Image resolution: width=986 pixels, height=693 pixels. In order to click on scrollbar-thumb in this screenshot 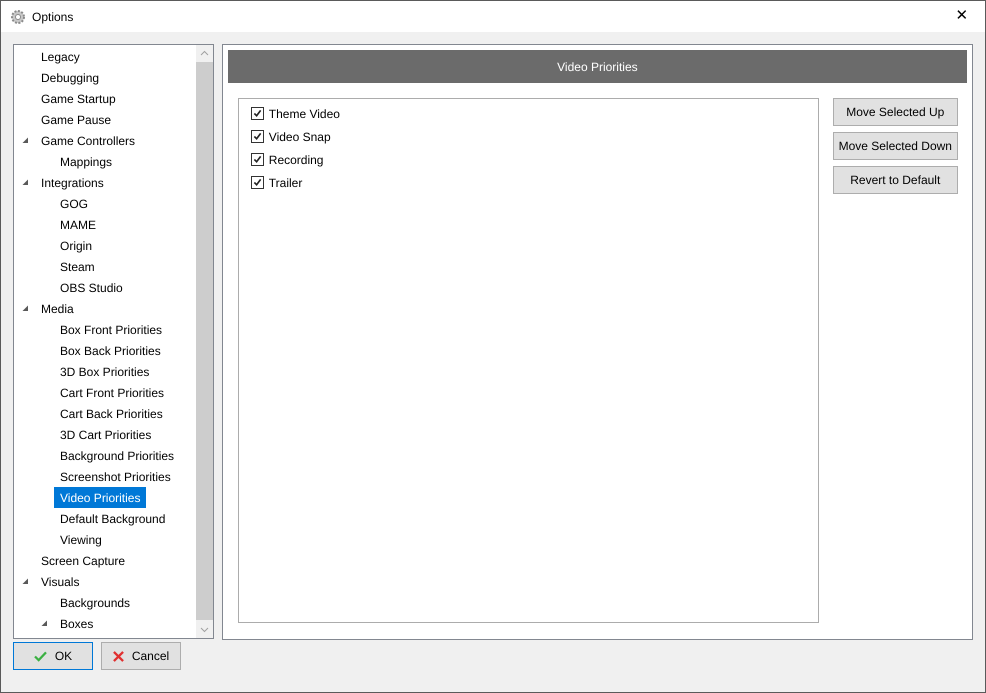, I will do `click(204, 341)`.